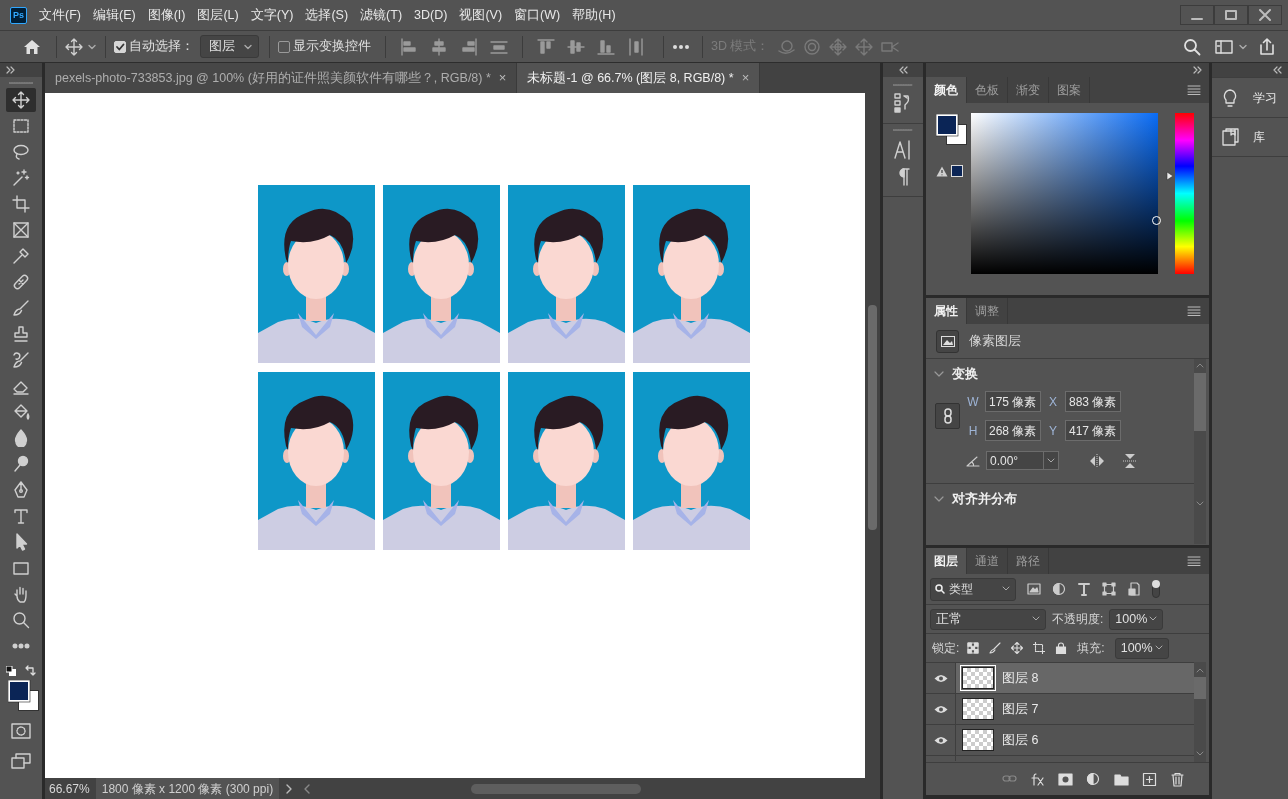 Image resolution: width=1288 pixels, height=799 pixels. What do you see at coordinates (1013, 401) in the screenshot?
I see `input-field: 175 像素` at bounding box center [1013, 401].